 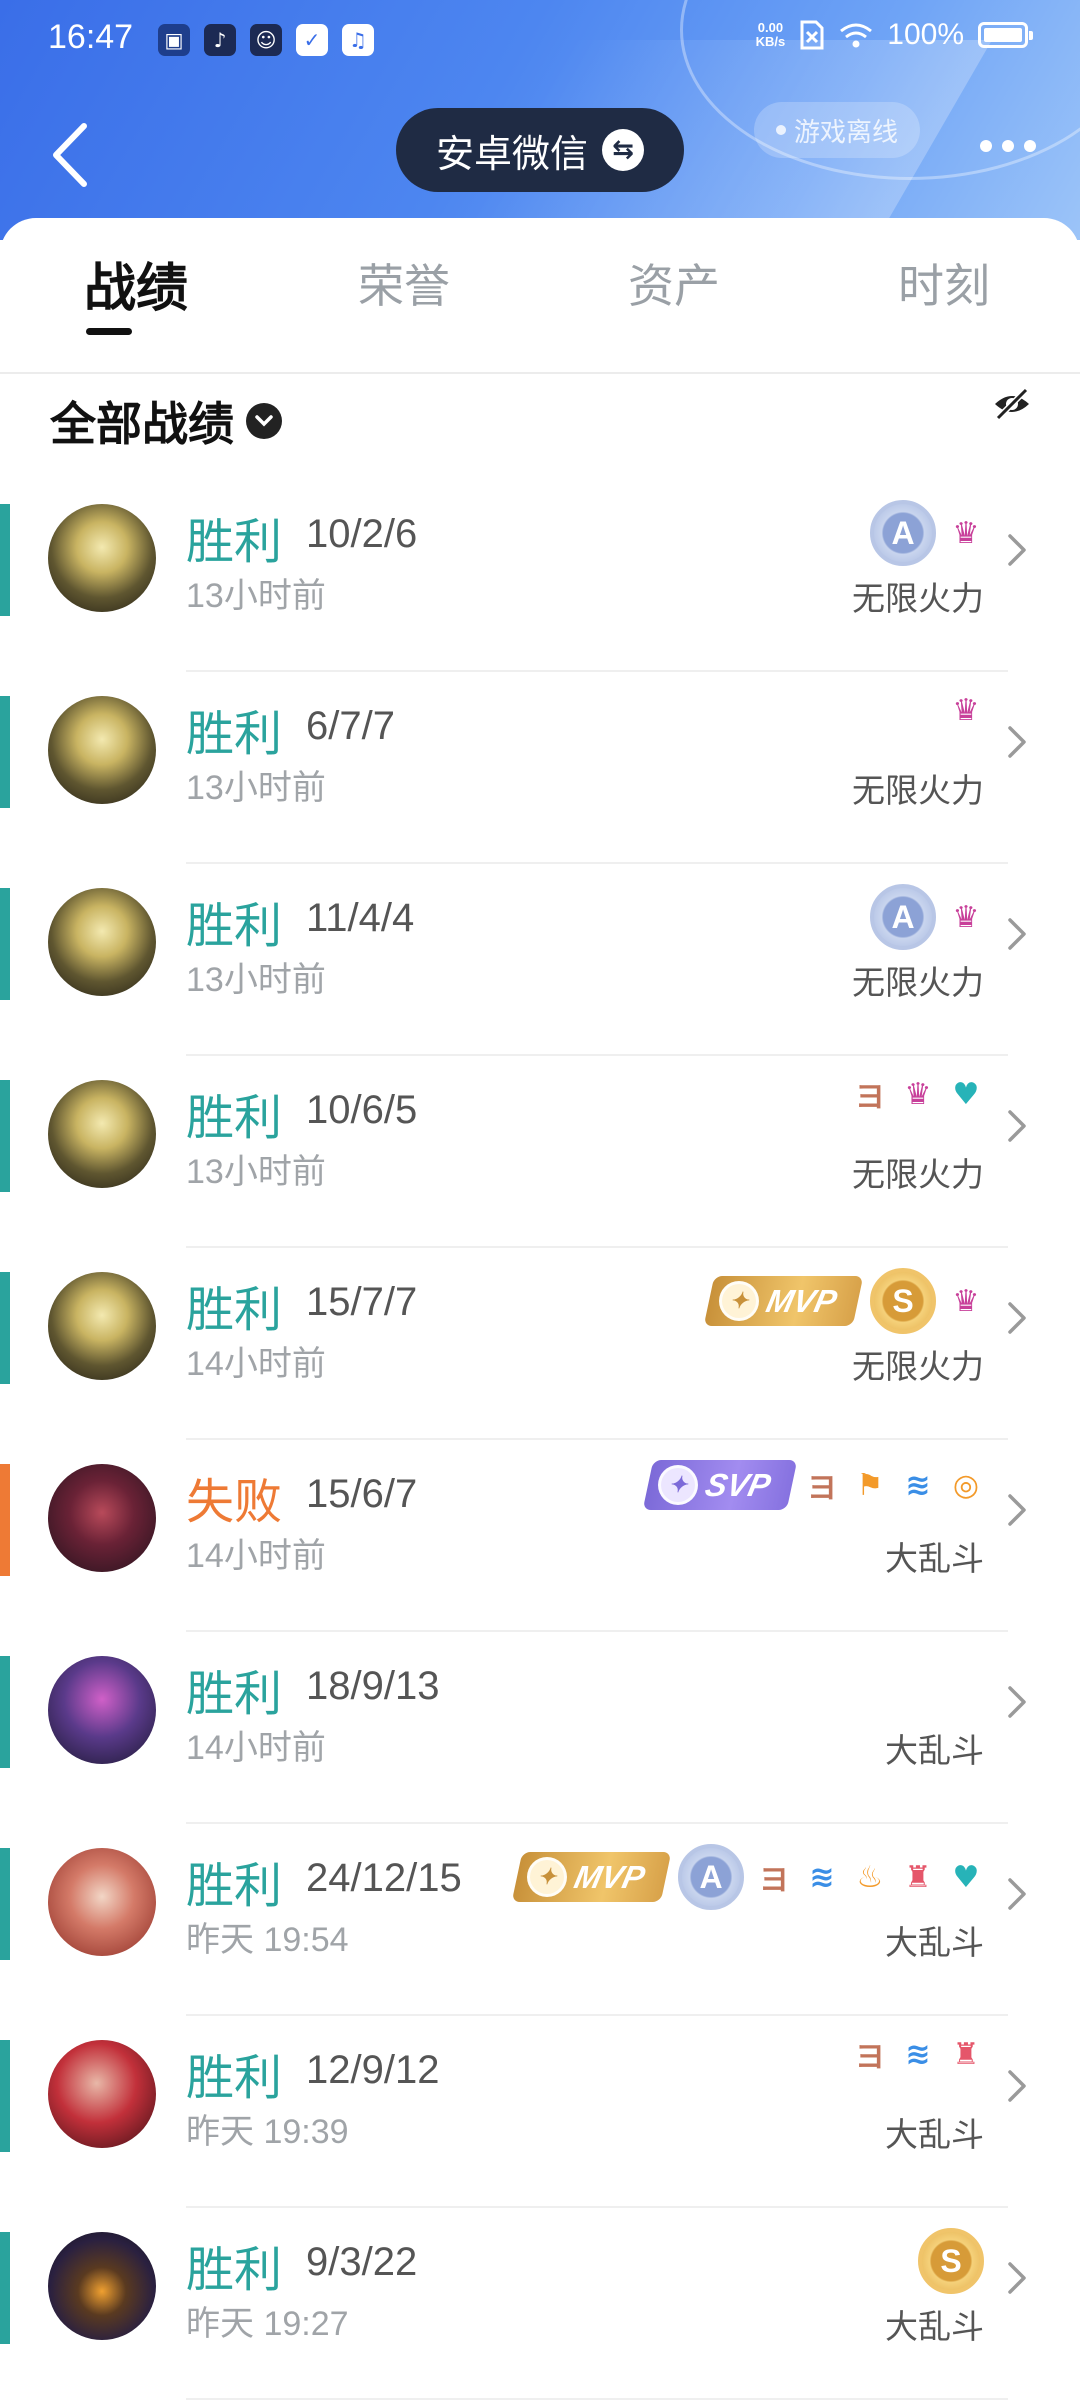 I want to click on svp-badge: ✦ SVP, so click(x=720, y=1485).